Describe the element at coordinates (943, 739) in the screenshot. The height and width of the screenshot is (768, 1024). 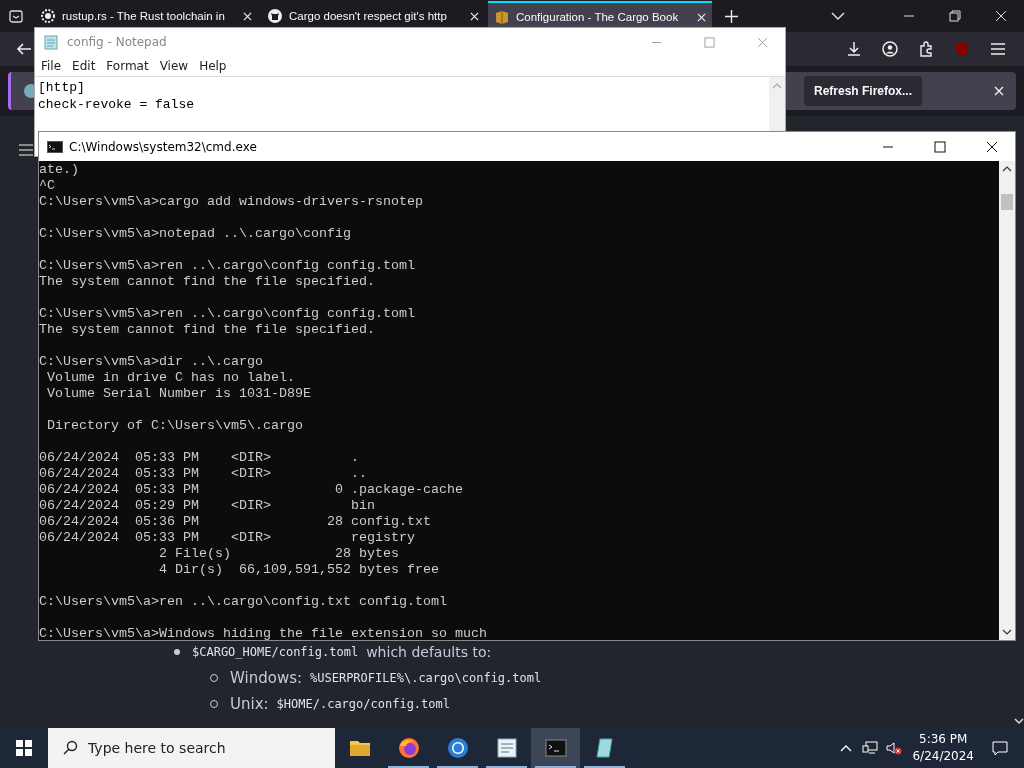
I see `clock-time: 5:36 PM` at that location.